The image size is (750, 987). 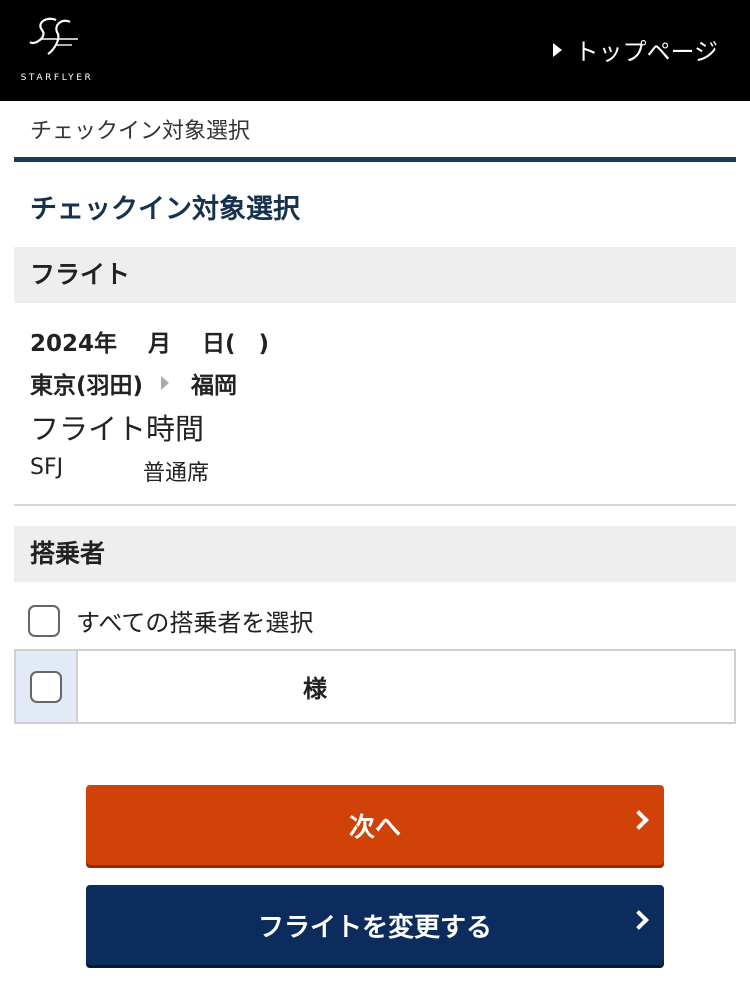 I want to click on change-flight-label: フライトを変更する, so click(x=374, y=927).